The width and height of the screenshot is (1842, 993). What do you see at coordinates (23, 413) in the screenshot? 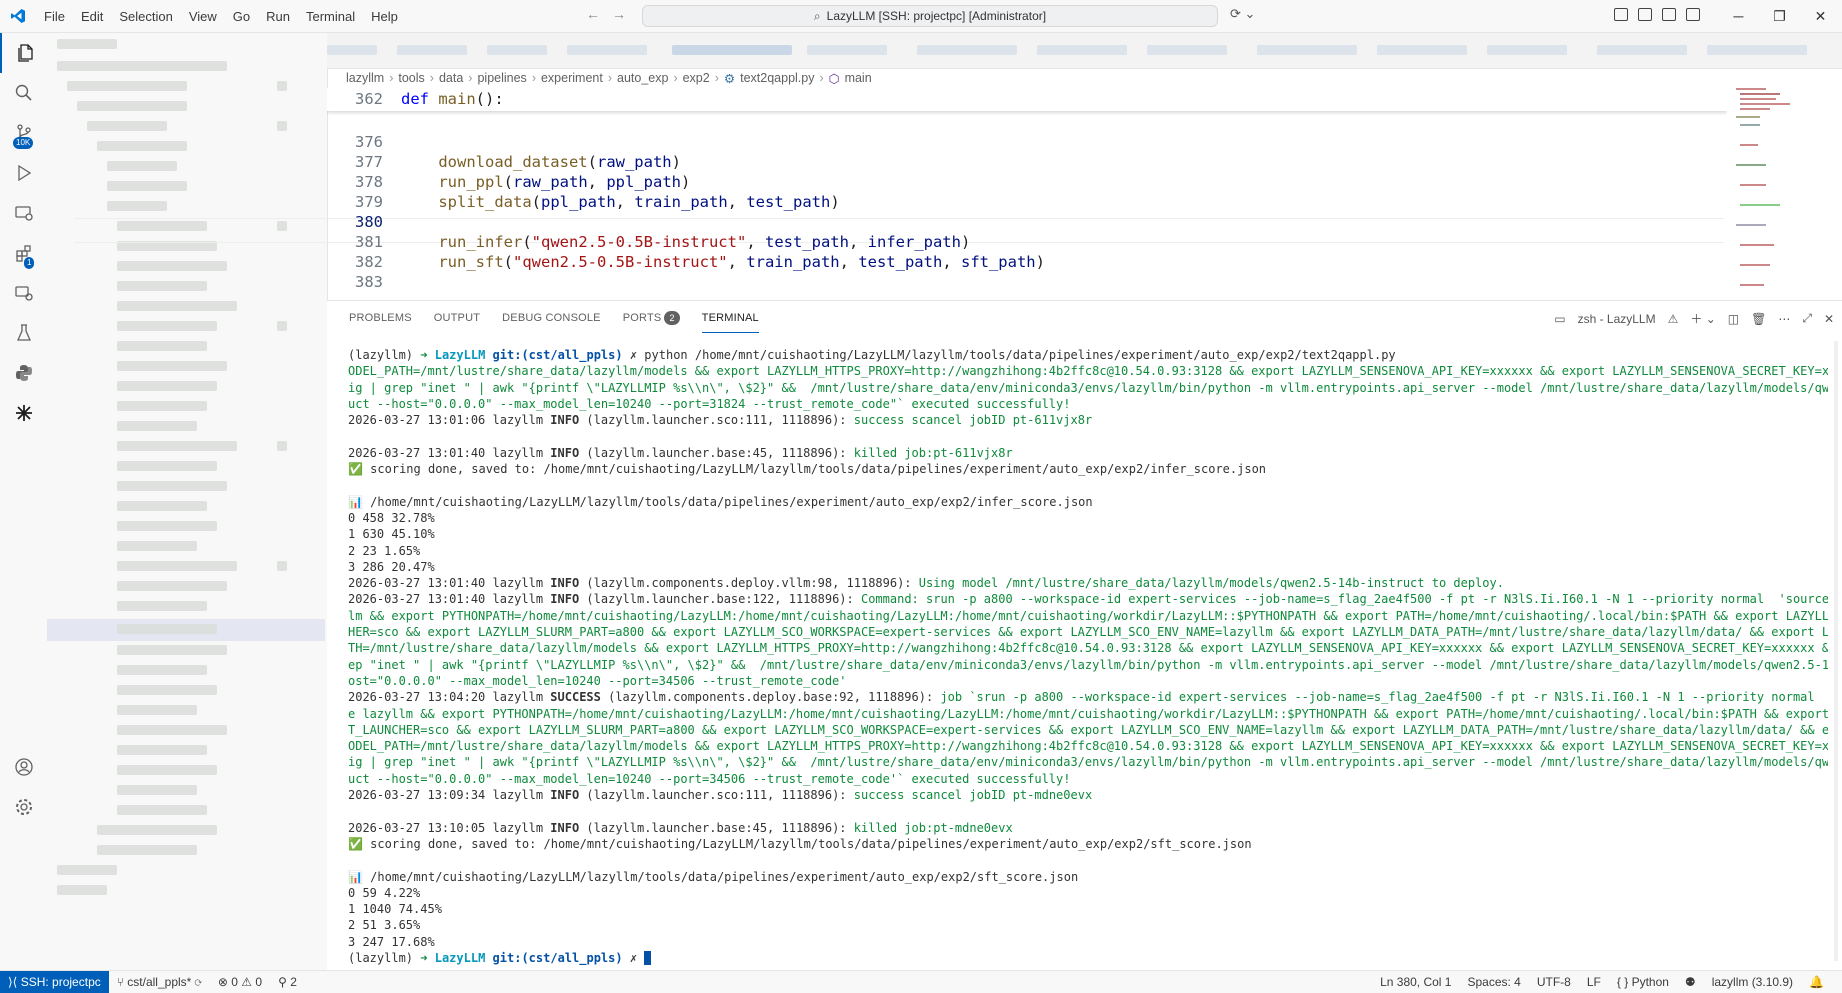
I see `extension-star-icon` at bounding box center [23, 413].